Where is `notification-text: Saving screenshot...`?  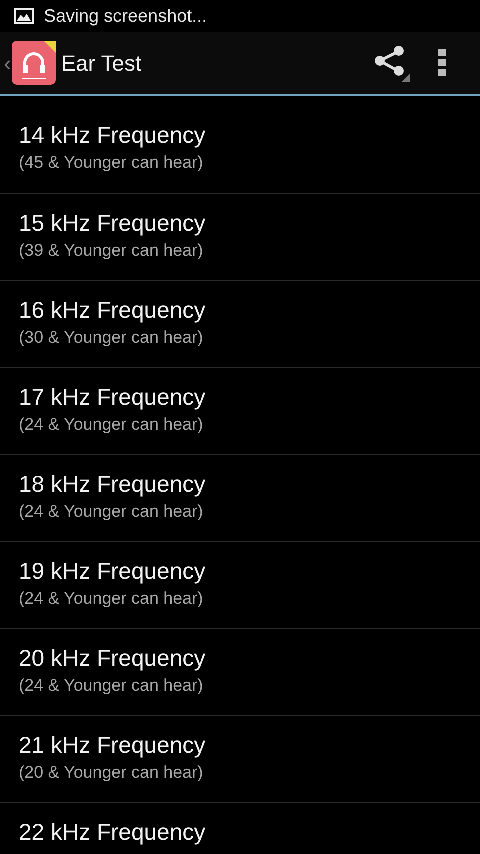
notification-text: Saving screenshot... is located at coordinates (126, 16).